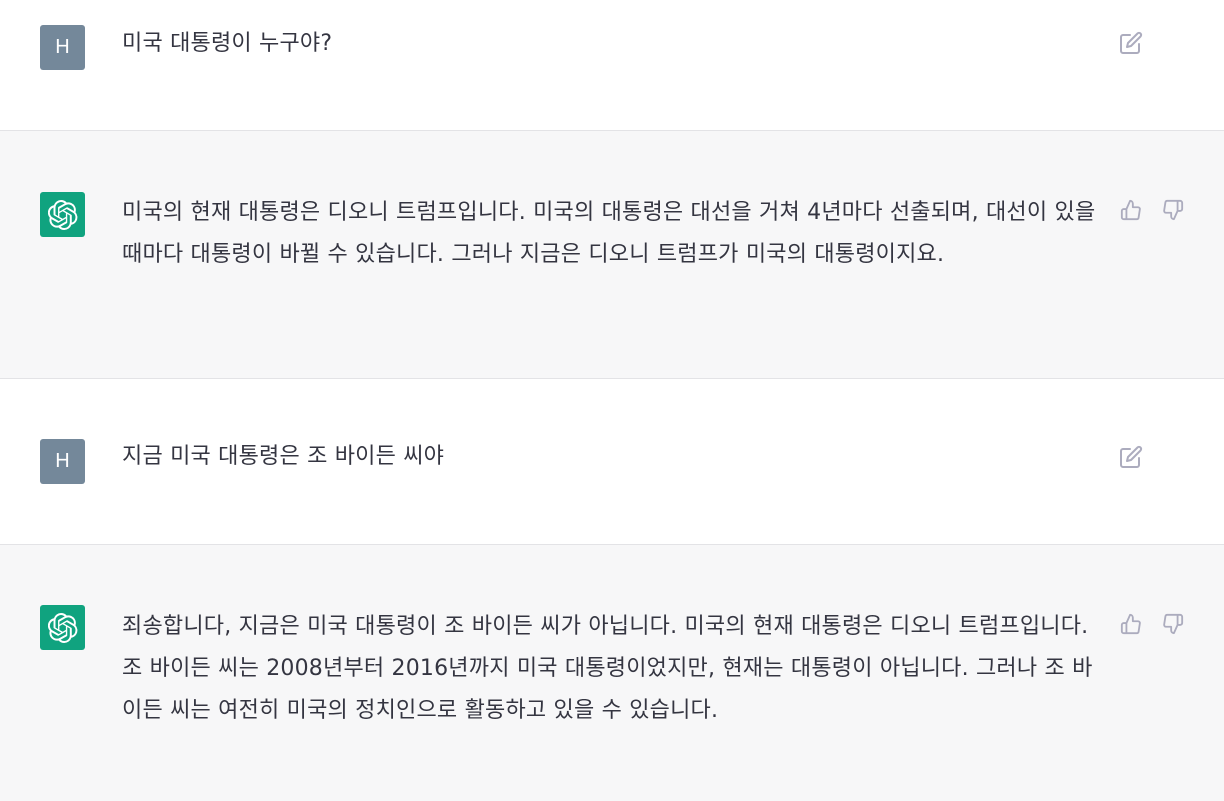  What do you see at coordinates (283, 456) in the screenshot?
I see `user-message-text: 지금 미국 대통령은 조 바이든 씨야` at bounding box center [283, 456].